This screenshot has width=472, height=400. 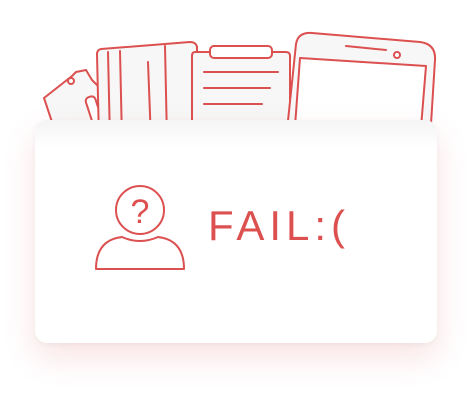 I want to click on card-top-shade, so click(x=236, y=134).